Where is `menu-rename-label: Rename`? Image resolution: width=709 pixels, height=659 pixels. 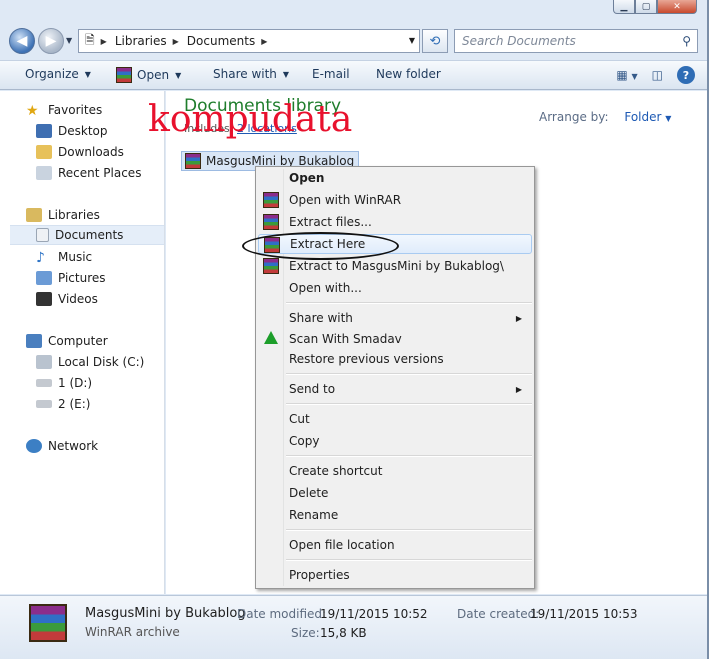
menu-rename-label: Rename is located at coordinates (314, 515).